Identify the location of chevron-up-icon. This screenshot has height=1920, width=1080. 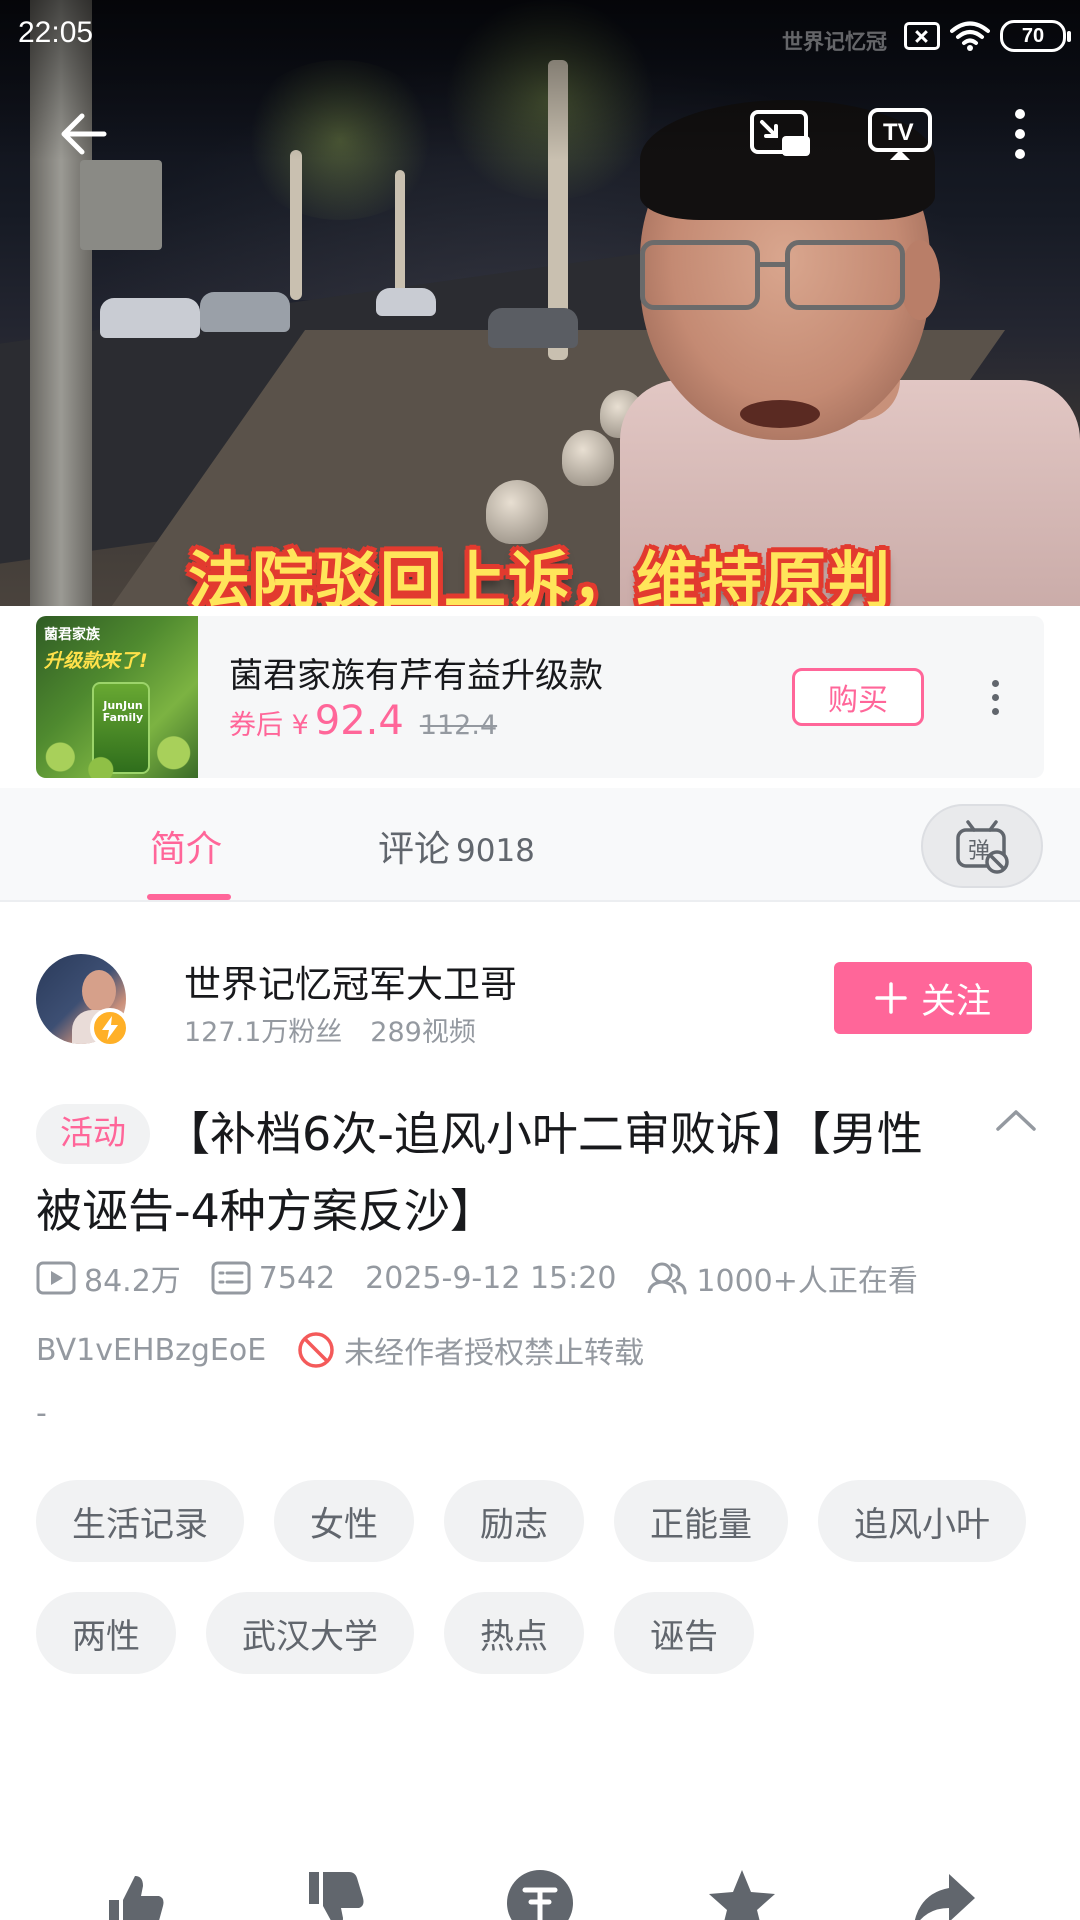
(1016, 1120).